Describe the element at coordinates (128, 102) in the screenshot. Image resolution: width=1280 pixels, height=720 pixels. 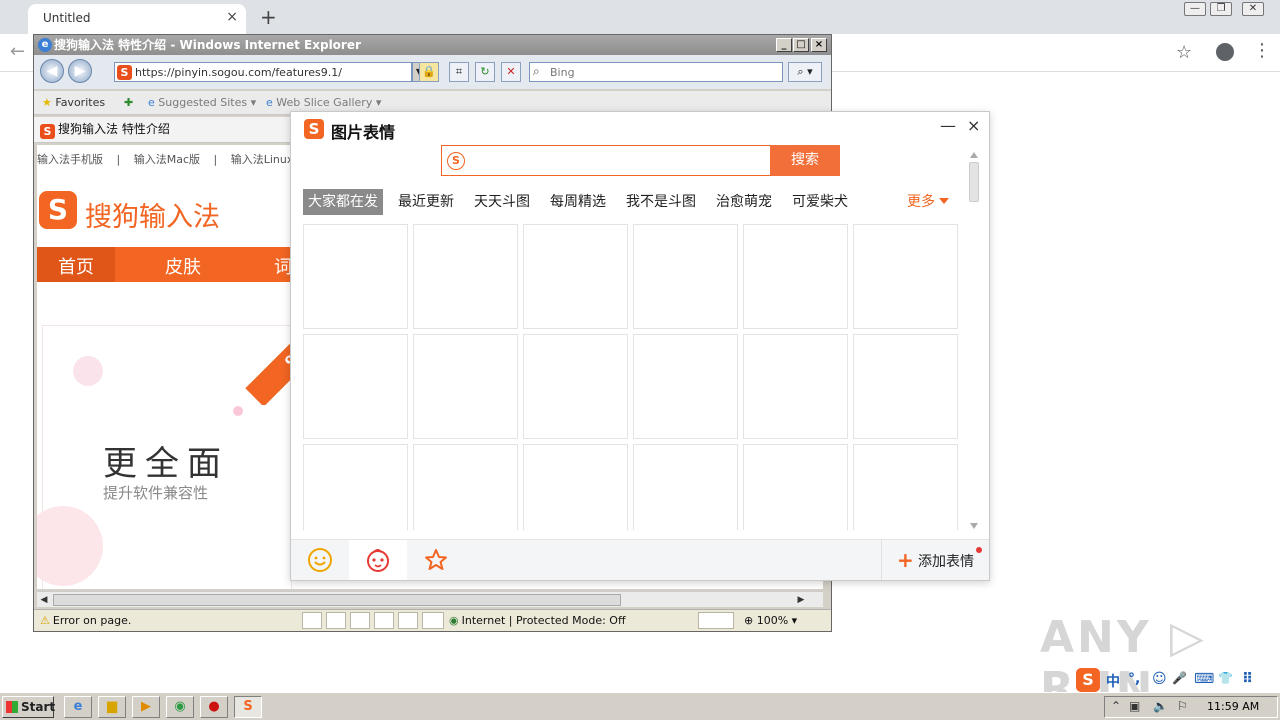
I see `add-favorite-icon: ✚` at that location.